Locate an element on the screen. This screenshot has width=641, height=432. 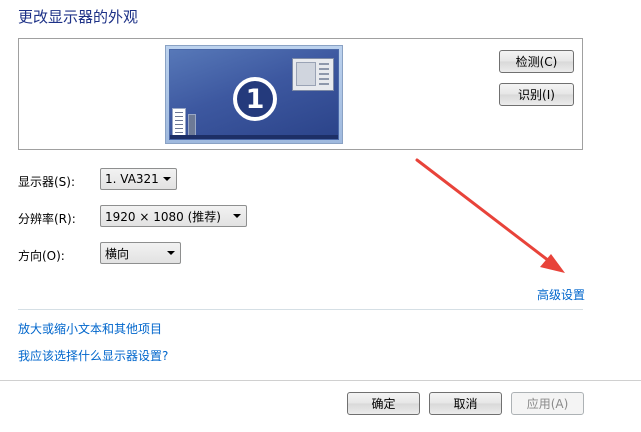
monitor-screen: 1 is located at coordinates (254, 94).